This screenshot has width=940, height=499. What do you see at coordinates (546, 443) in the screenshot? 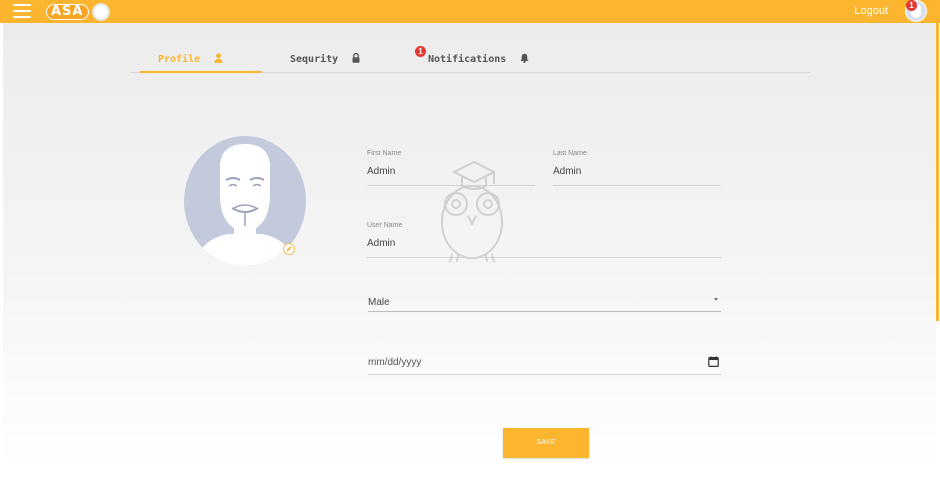
I see `save-button: SAVE` at bounding box center [546, 443].